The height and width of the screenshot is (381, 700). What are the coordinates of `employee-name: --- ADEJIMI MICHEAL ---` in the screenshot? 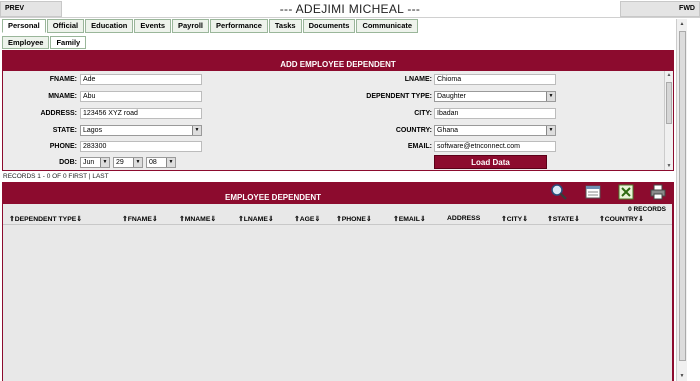 It's located at (350, 9).